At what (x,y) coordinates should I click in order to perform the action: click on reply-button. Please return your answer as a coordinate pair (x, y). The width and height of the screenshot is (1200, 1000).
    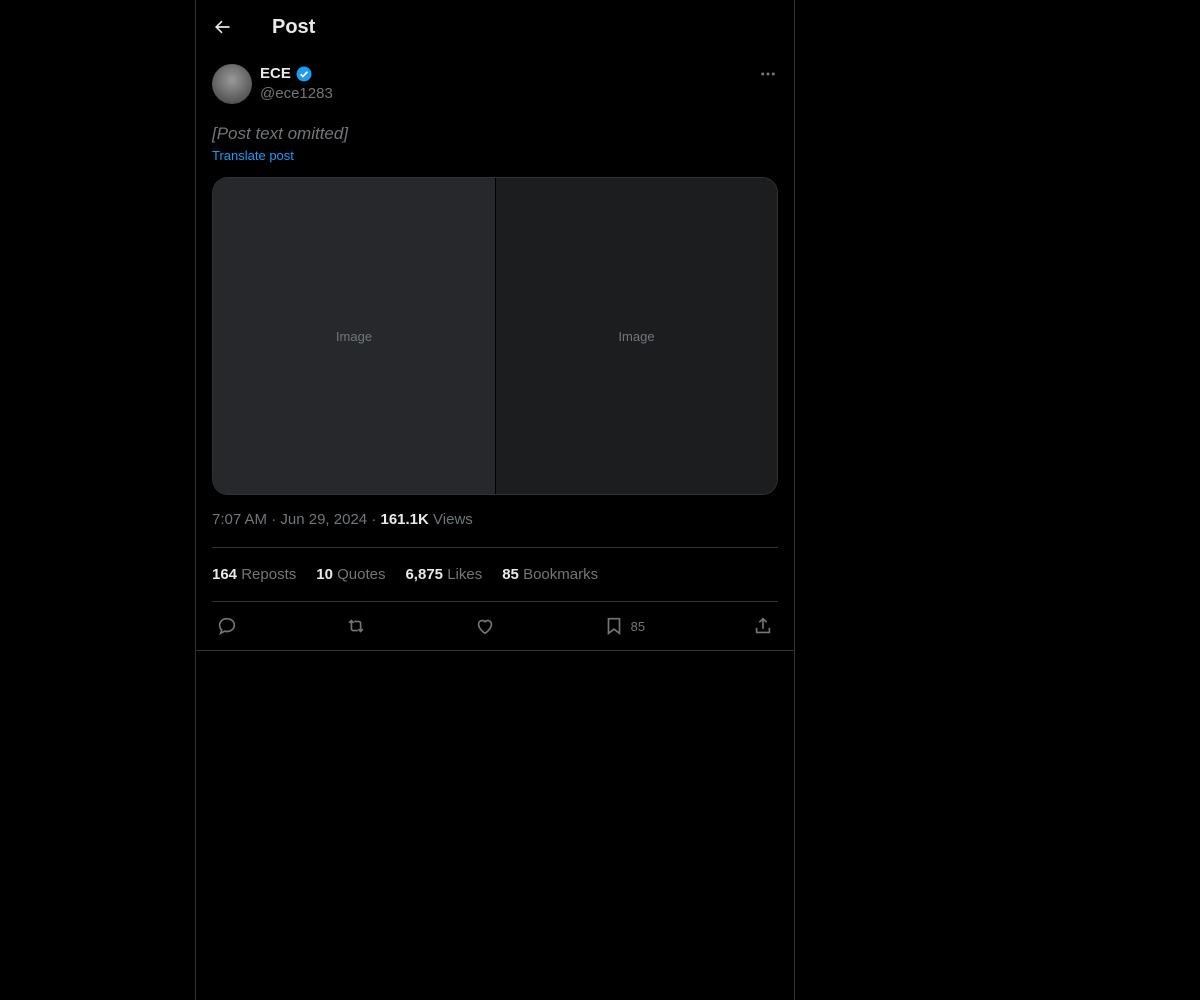
    Looking at the image, I should click on (227, 626).